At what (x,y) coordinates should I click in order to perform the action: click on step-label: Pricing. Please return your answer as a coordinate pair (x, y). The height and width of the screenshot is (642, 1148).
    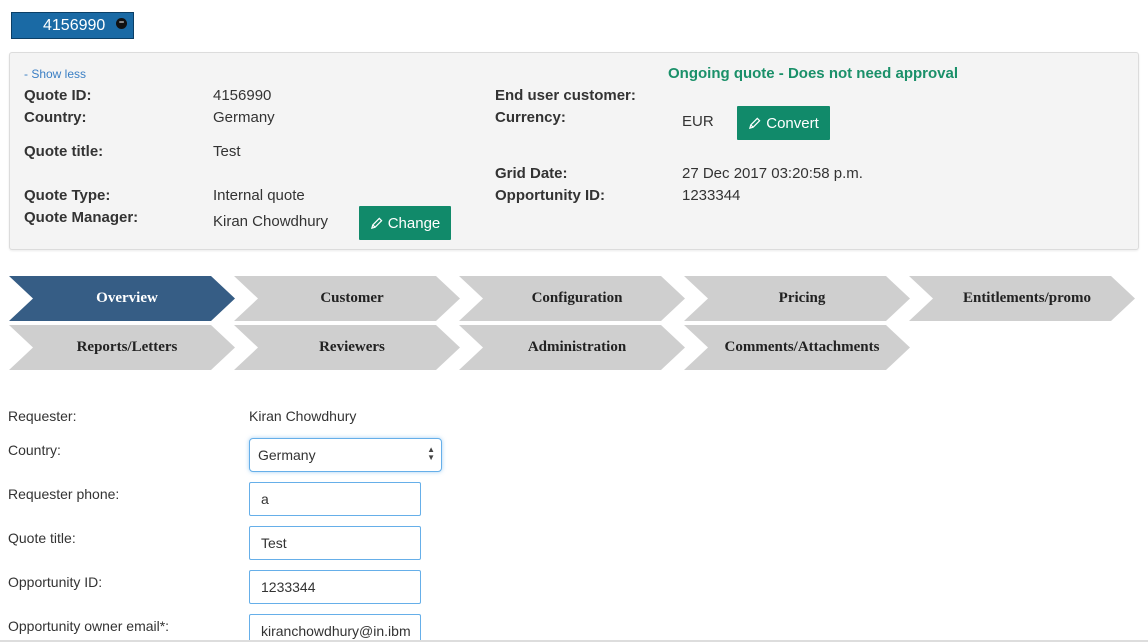
    Looking at the image, I should click on (802, 298).